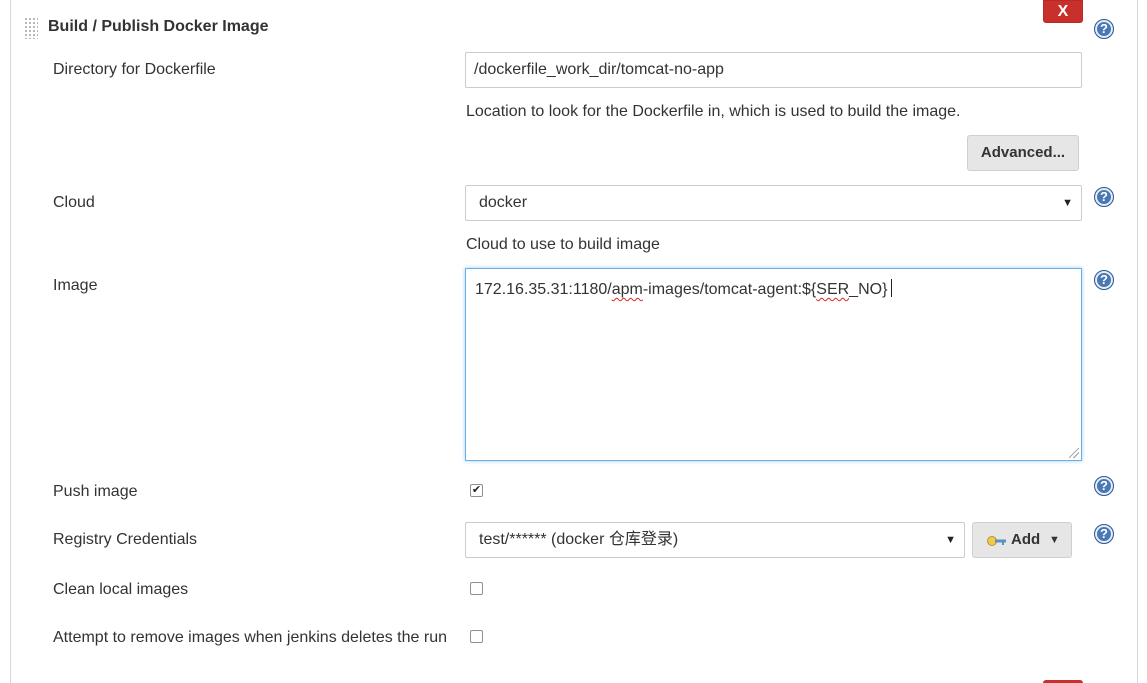 The height and width of the screenshot is (683, 1147). What do you see at coordinates (121, 589) in the screenshot?
I see `clean-local-images-label: Clean local images` at bounding box center [121, 589].